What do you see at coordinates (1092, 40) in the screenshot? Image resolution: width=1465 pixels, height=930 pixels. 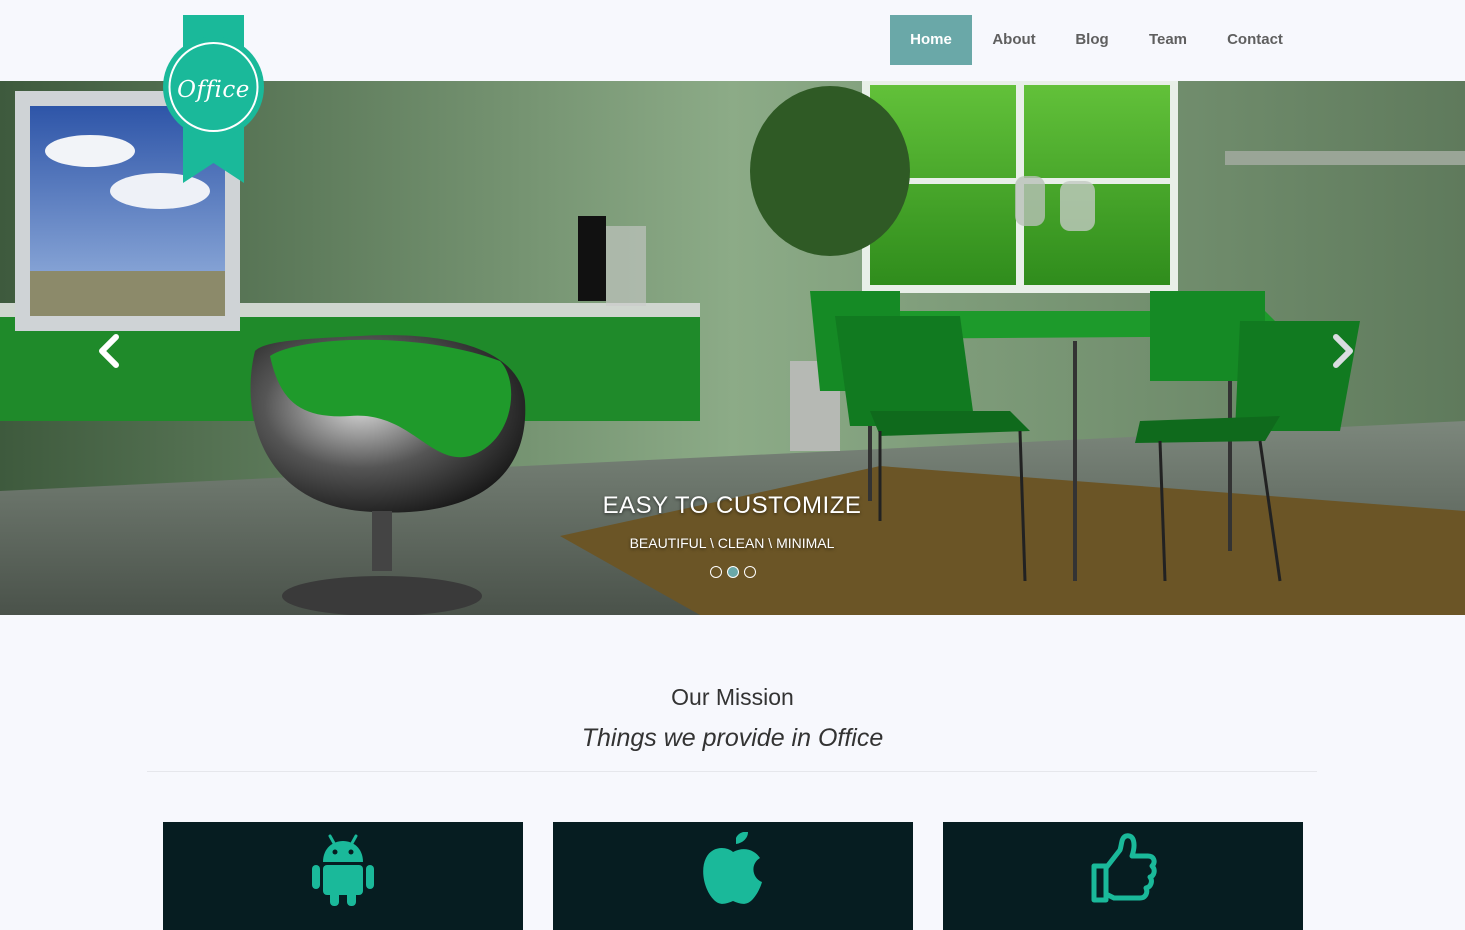 I see `nav-blog: Blog` at bounding box center [1092, 40].